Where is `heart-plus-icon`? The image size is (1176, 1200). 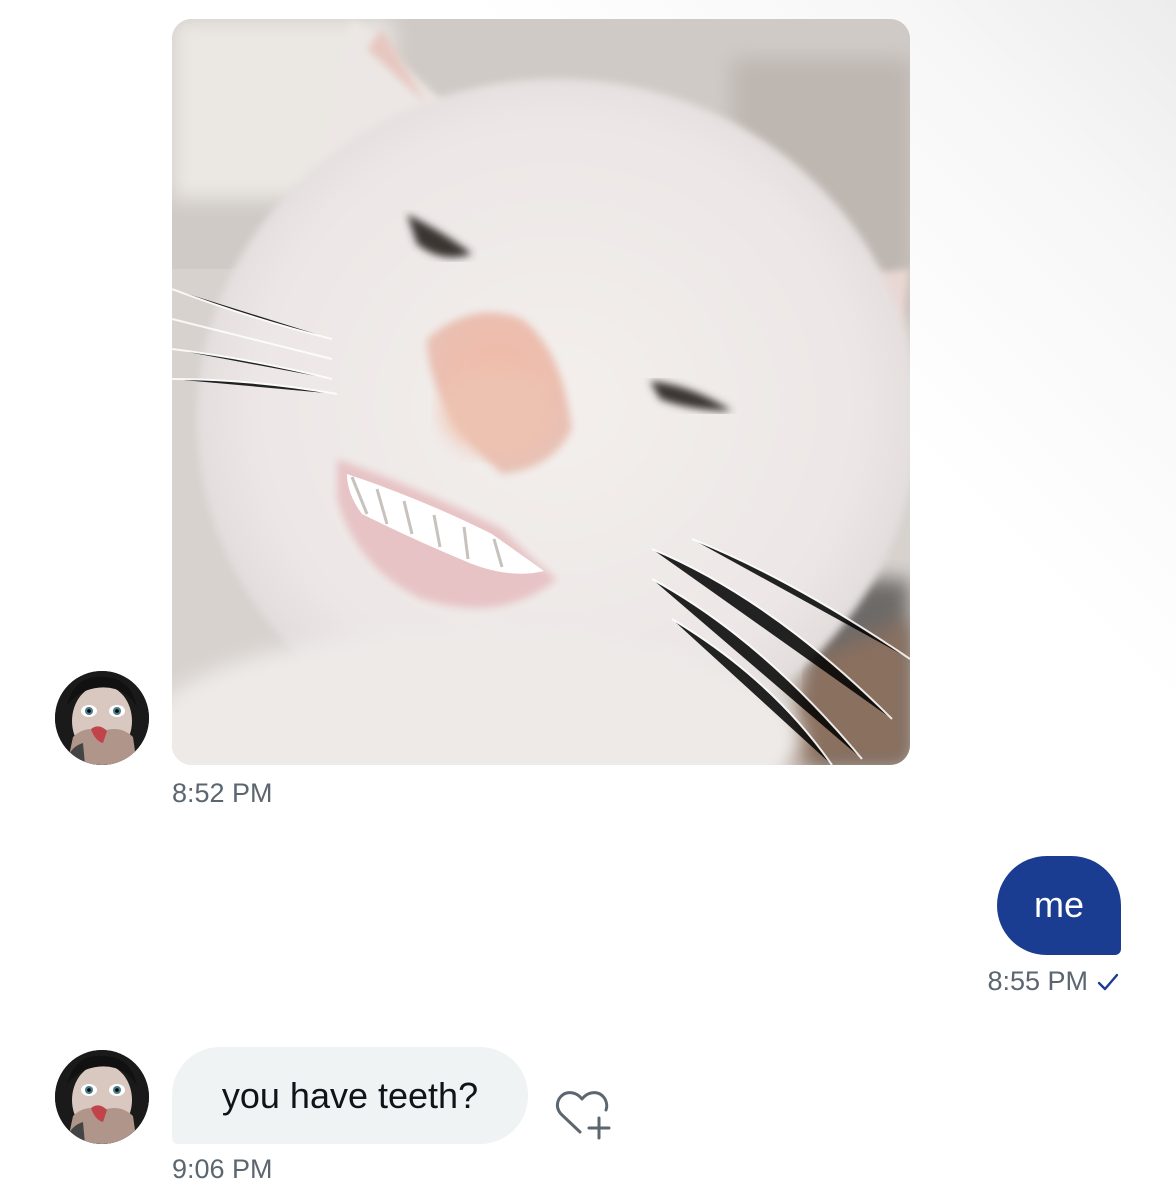
heart-plus-icon is located at coordinates (583, 1115).